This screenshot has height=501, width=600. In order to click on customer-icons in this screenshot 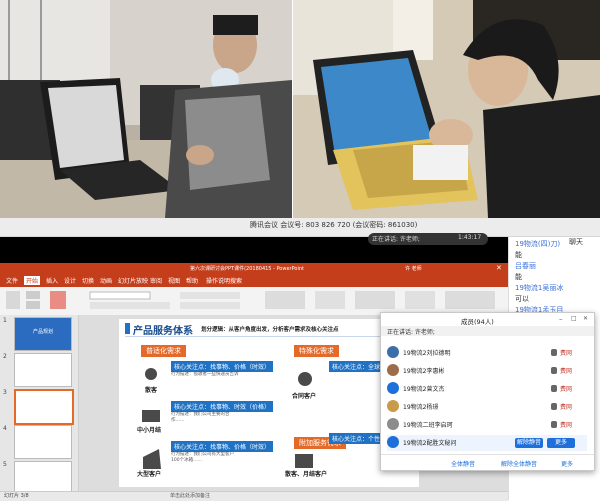, I will do `click(227, 418)`.